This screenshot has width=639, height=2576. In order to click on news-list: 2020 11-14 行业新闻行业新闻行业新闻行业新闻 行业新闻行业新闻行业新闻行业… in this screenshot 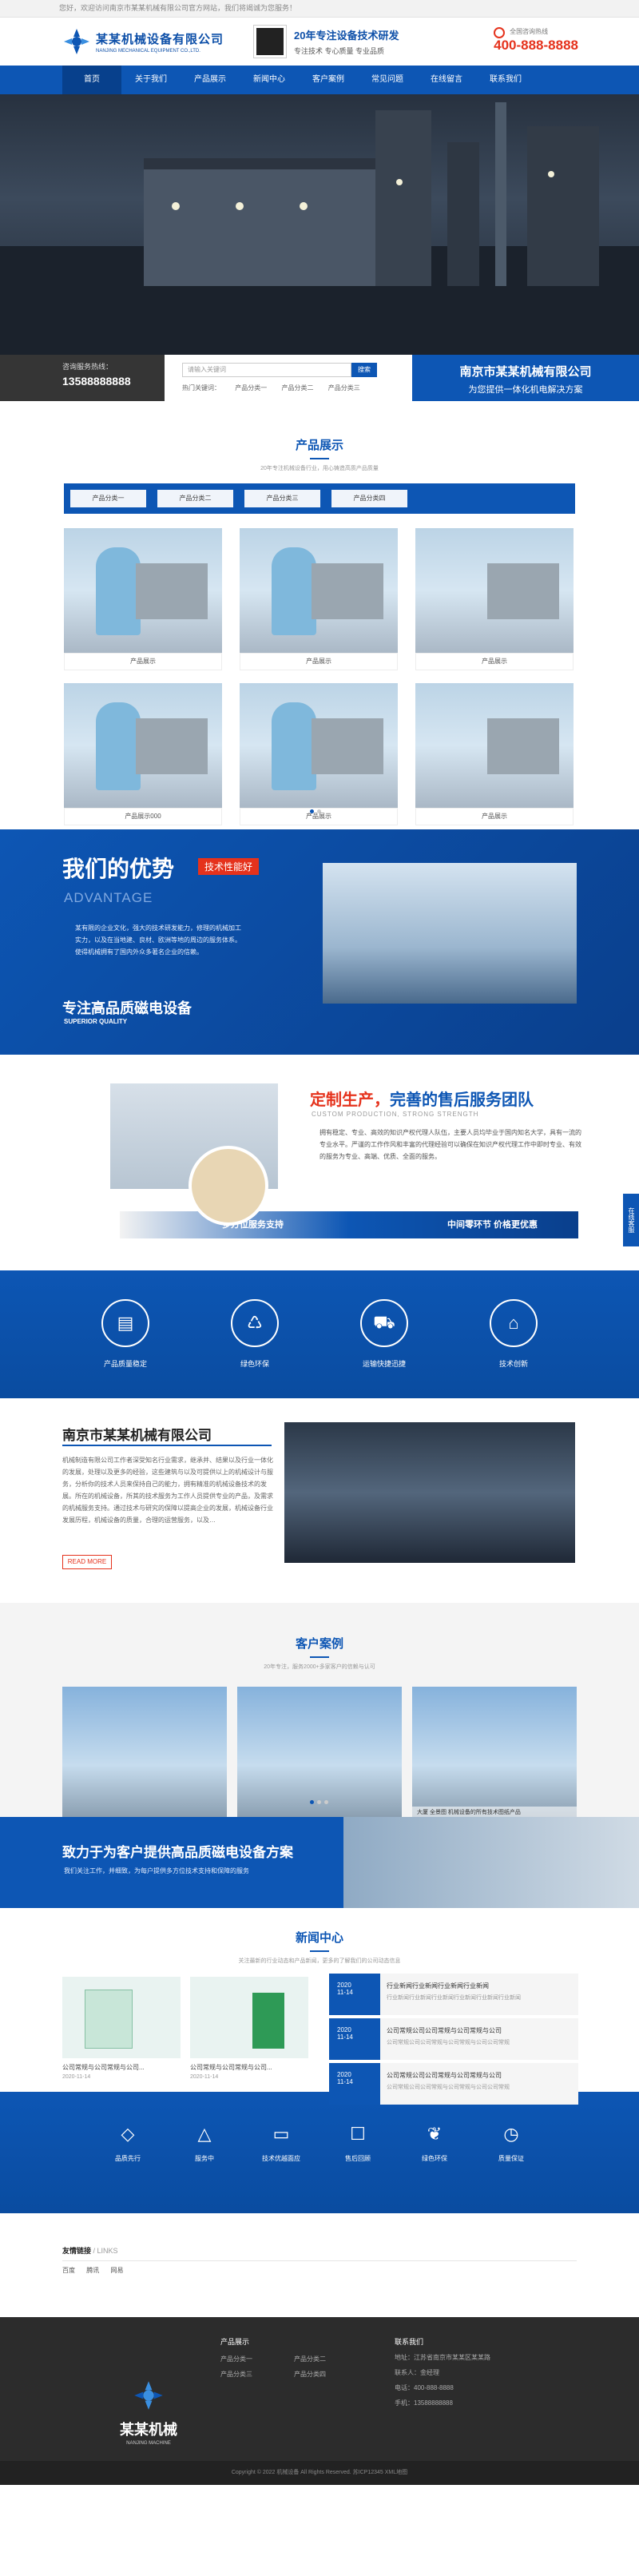, I will do `click(454, 2041)`.